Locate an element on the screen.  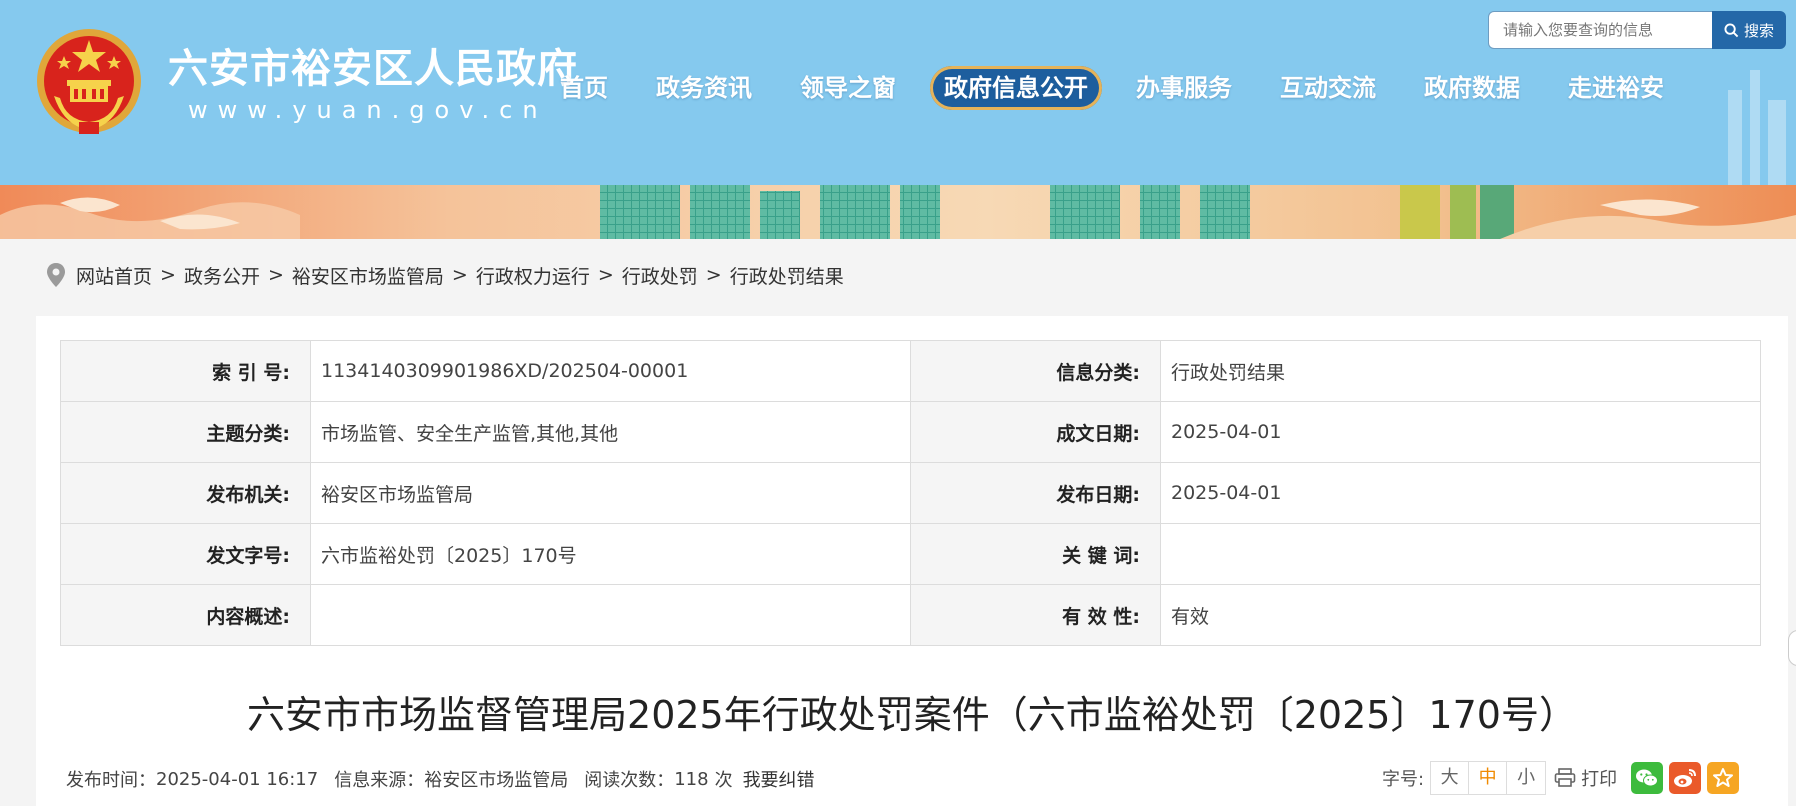
validity-value: 有效 is located at coordinates (1460, 615).